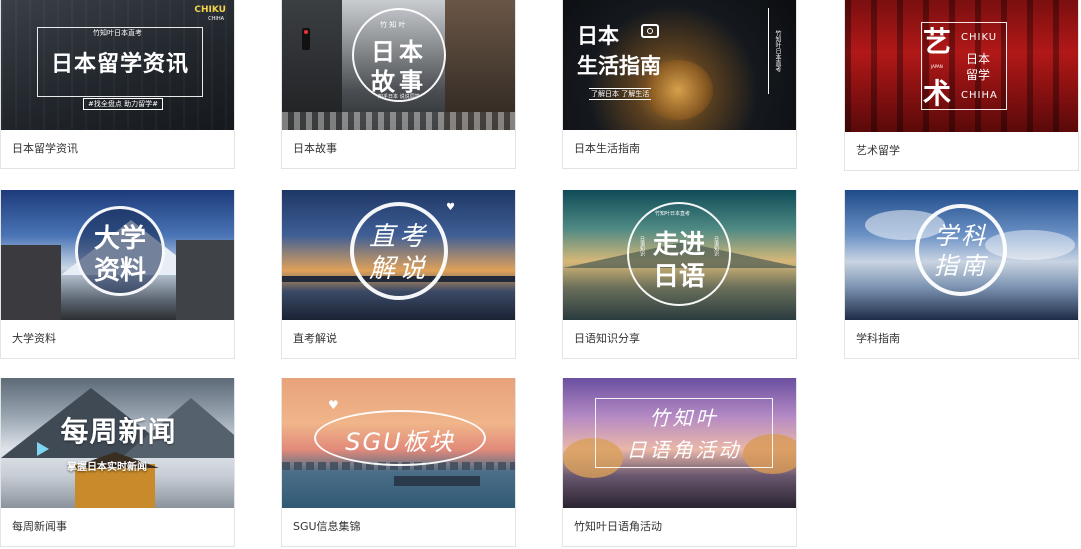 This screenshot has height=549, width=1081. What do you see at coordinates (118, 431) in the screenshot?
I see `card-title-overlay: 每周新闻` at bounding box center [118, 431].